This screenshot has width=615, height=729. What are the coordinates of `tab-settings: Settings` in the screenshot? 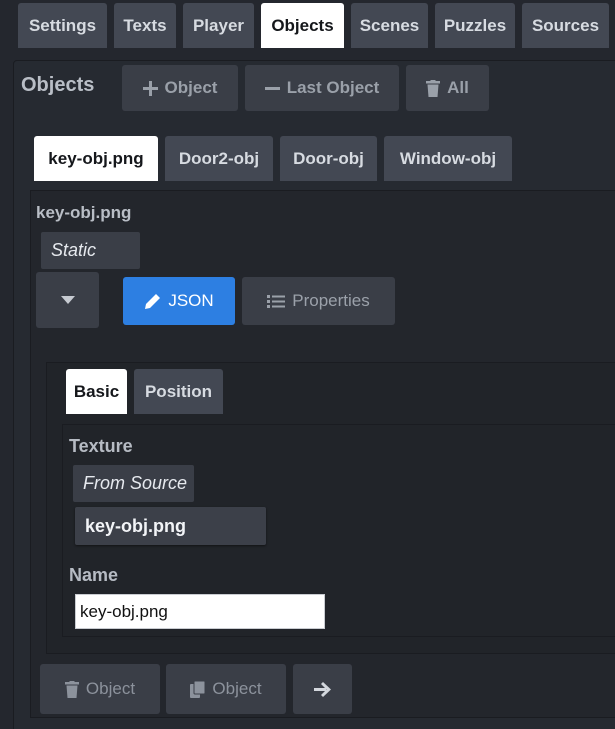 It's located at (62, 25).